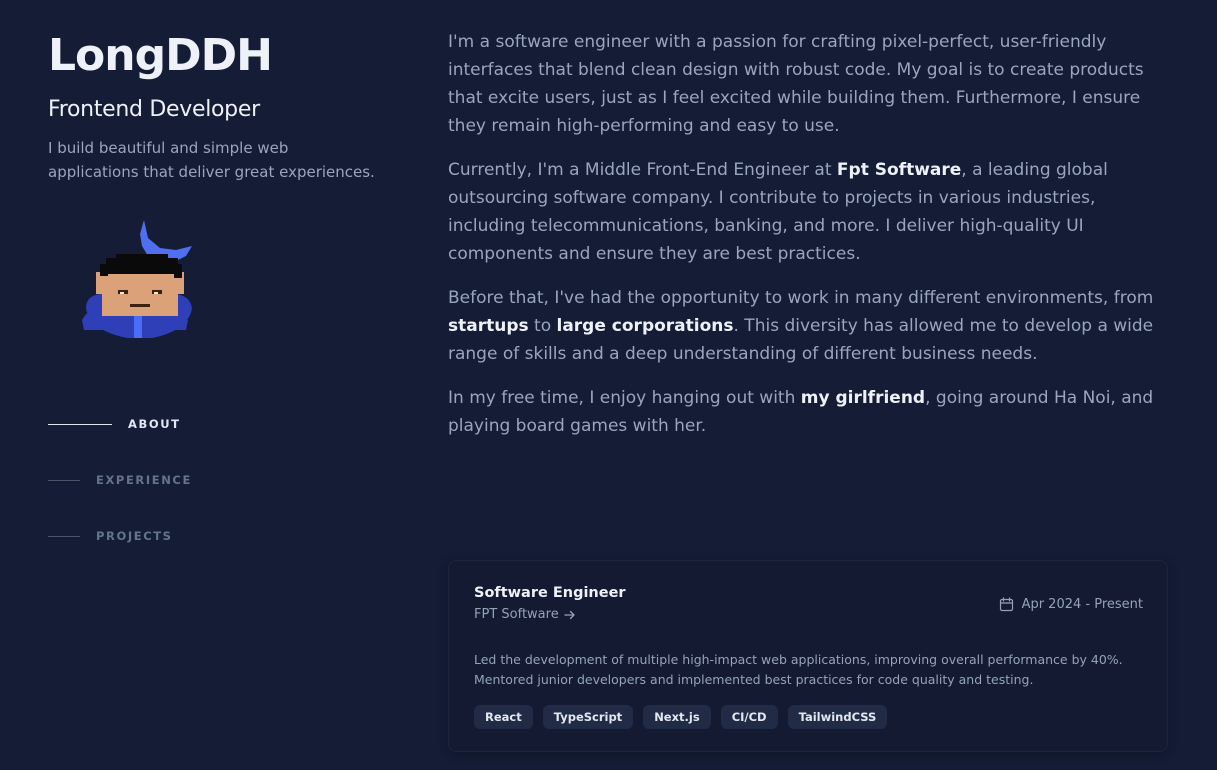  Describe the element at coordinates (134, 536) in the screenshot. I see `nav-label-projects: PROJECTS` at that location.